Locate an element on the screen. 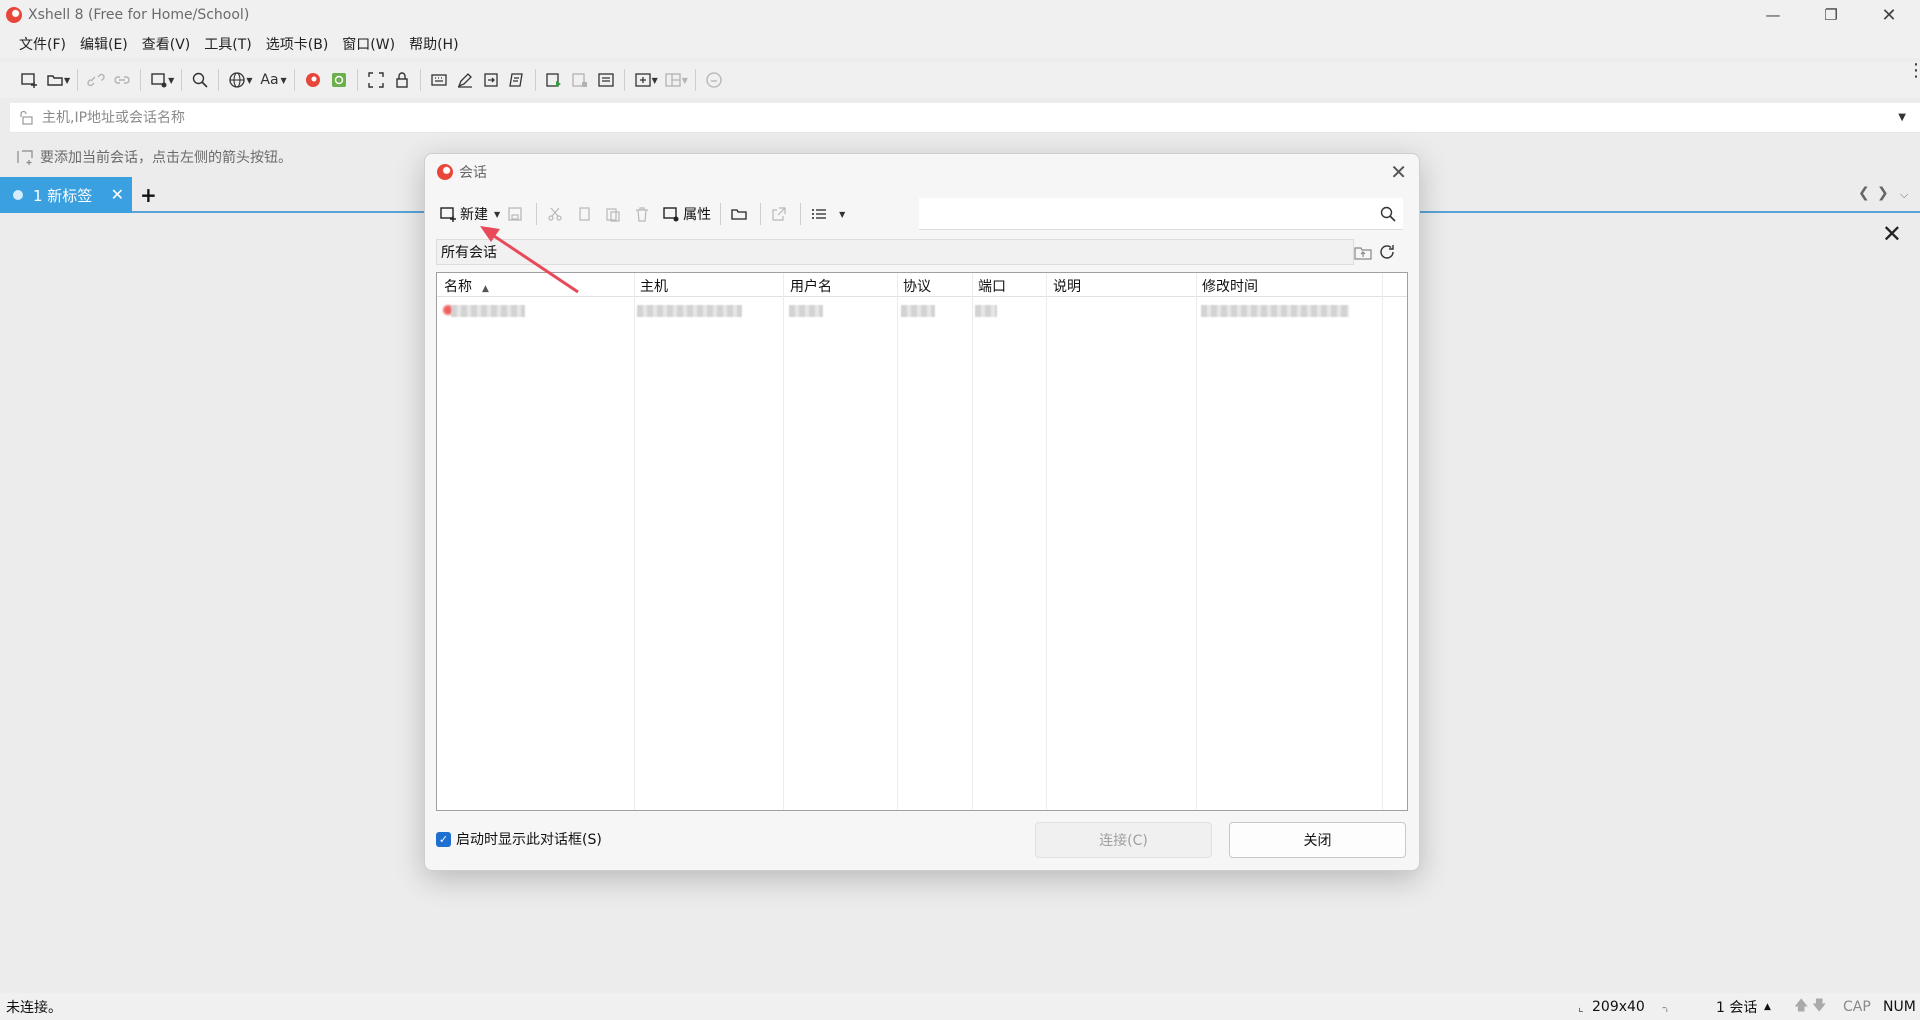 This screenshot has width=1920, height=1020. delete-icon is located at coordinates (643, 214).